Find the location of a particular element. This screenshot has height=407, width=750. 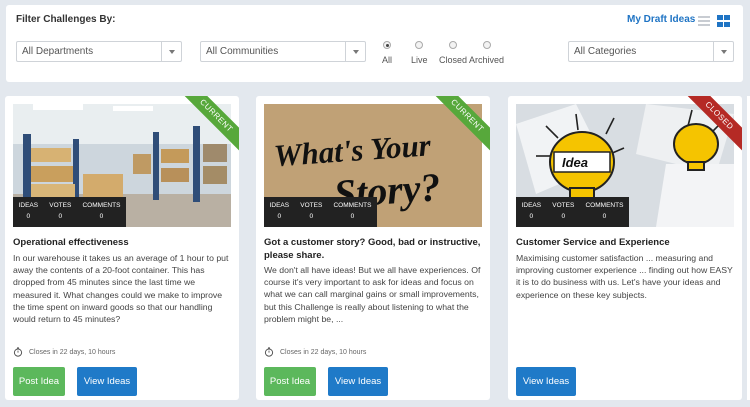

radio-label: Archived is located at coordinates (487, 60).